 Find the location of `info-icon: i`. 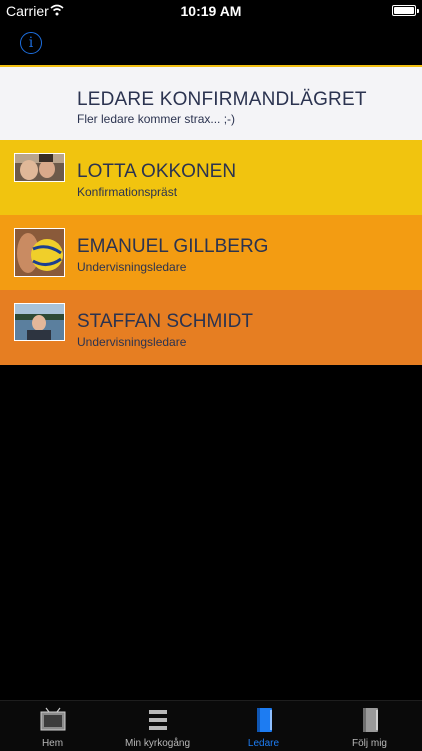

info-icon: i is located at coordinates (31, 43).